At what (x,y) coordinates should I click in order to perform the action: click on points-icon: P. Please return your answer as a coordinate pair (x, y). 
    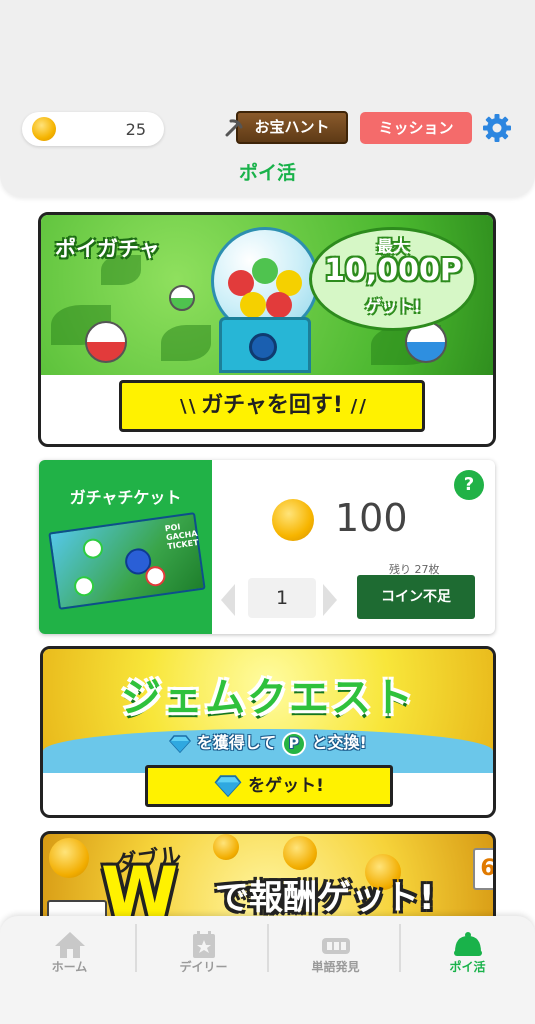
    Looking at the image, I should click on (293, 743).